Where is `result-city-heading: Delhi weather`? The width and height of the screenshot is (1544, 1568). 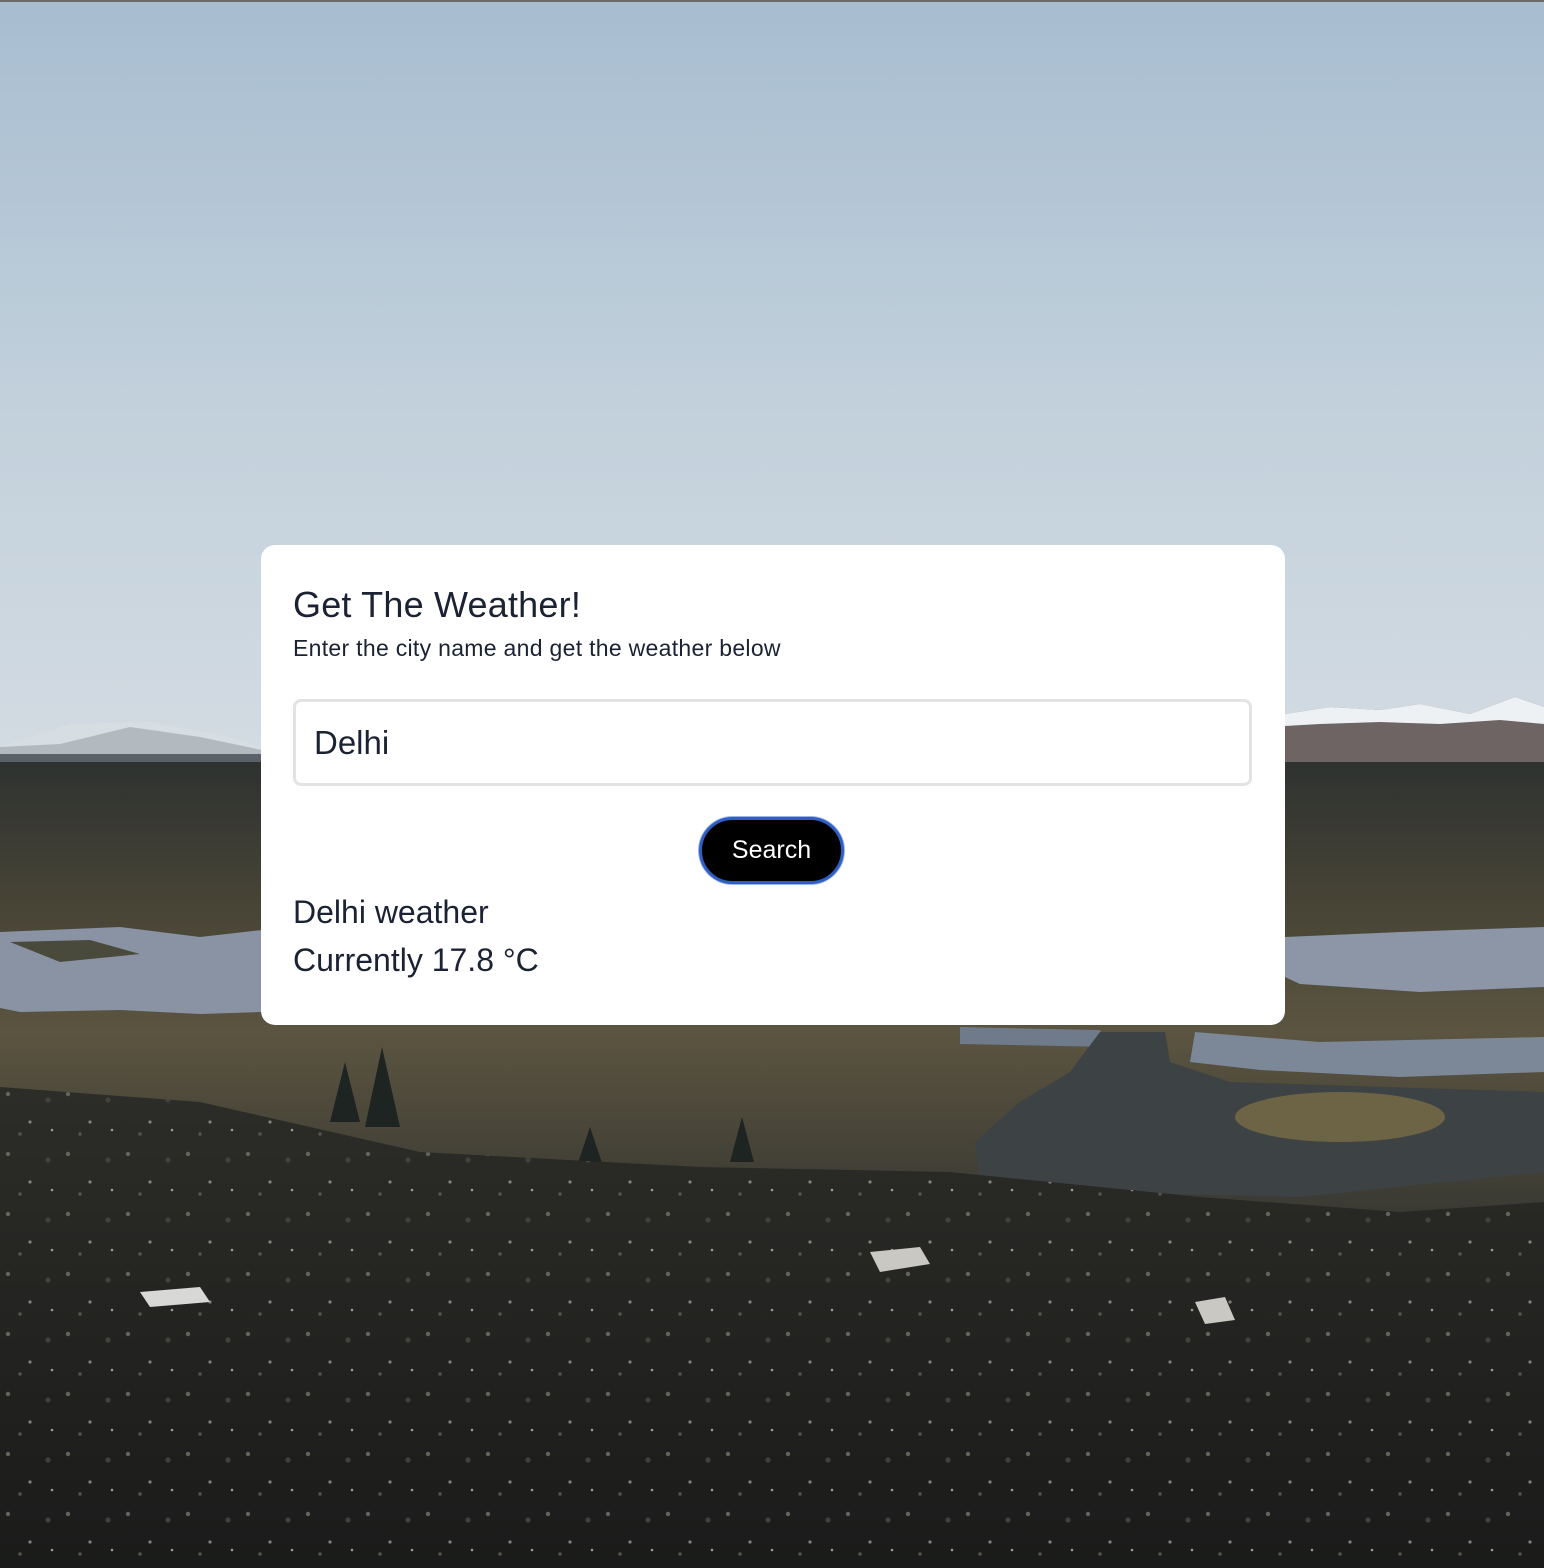
result-city-heading: Delhi weather is located at coordinates (391, 912).